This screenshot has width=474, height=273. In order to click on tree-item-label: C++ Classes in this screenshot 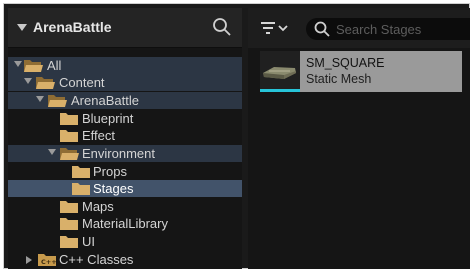, I will do `click(96, 259)`.